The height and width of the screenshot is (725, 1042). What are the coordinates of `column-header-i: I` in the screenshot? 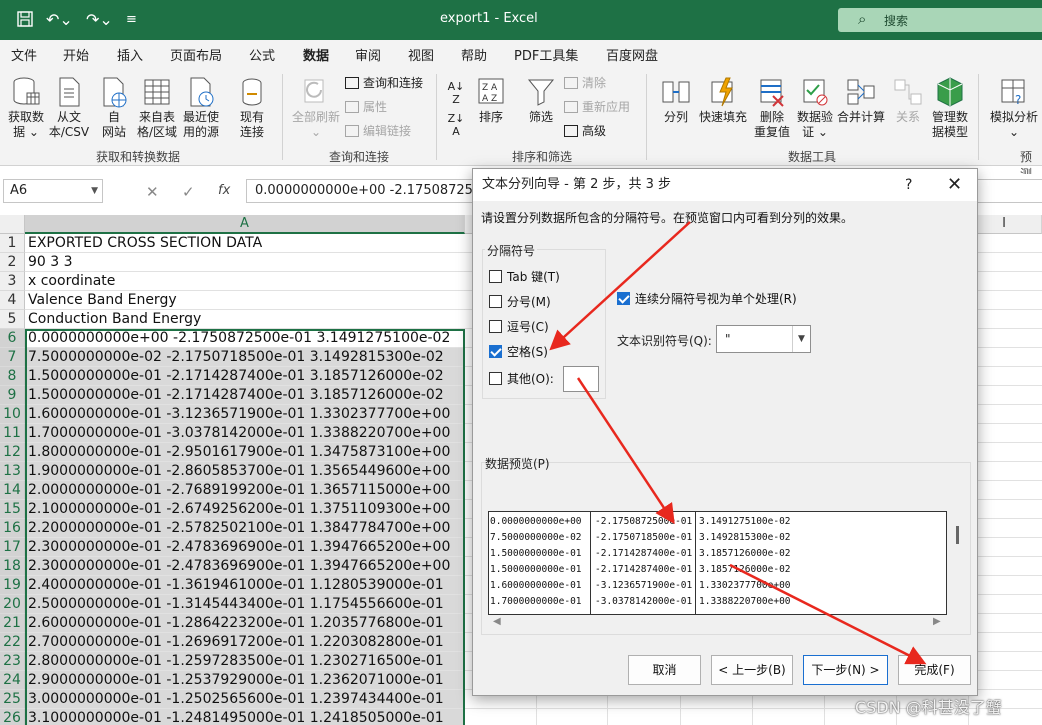 It's located at (1004, 224).